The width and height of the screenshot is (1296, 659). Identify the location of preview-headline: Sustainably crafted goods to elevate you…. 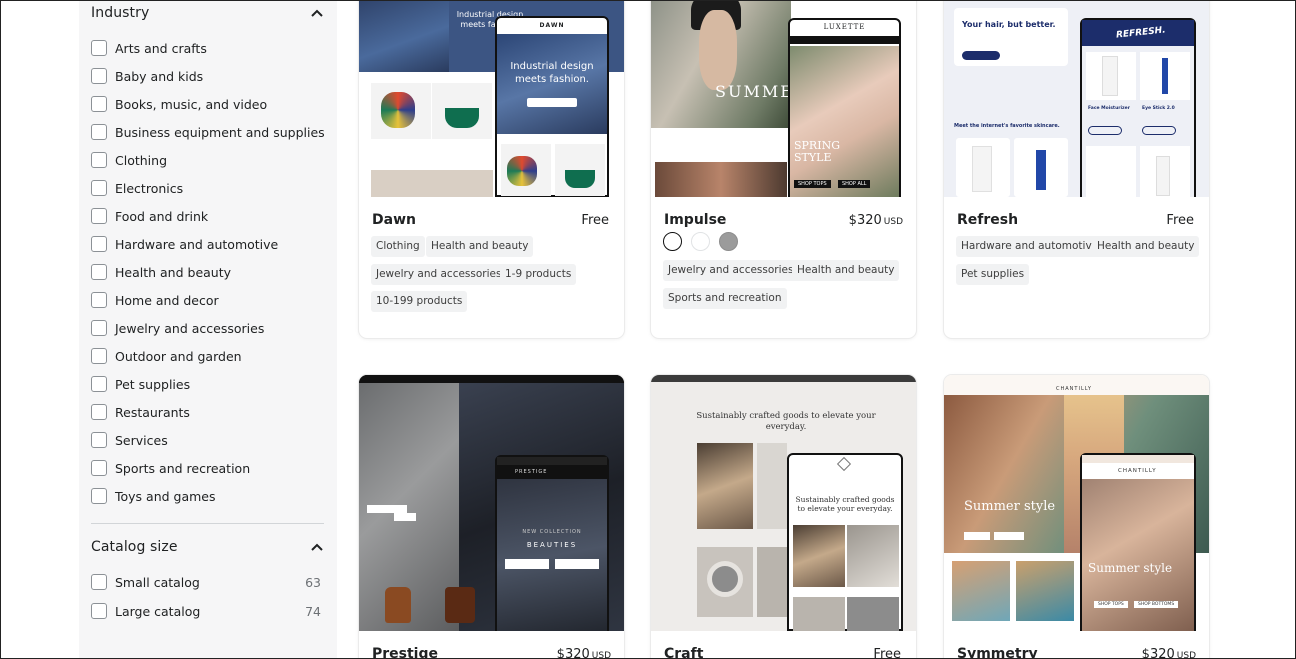
(845, 504).